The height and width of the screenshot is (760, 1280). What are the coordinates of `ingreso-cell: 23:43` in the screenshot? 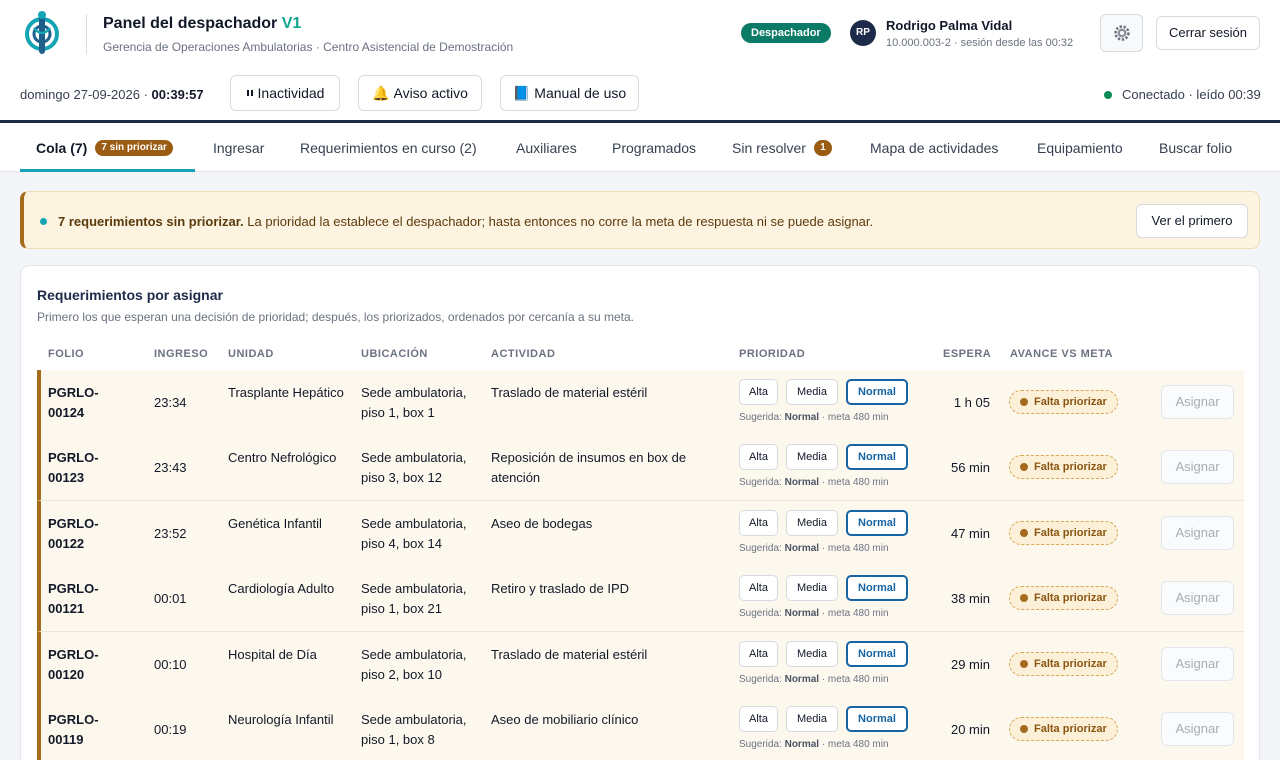 It's located at (170, 467).